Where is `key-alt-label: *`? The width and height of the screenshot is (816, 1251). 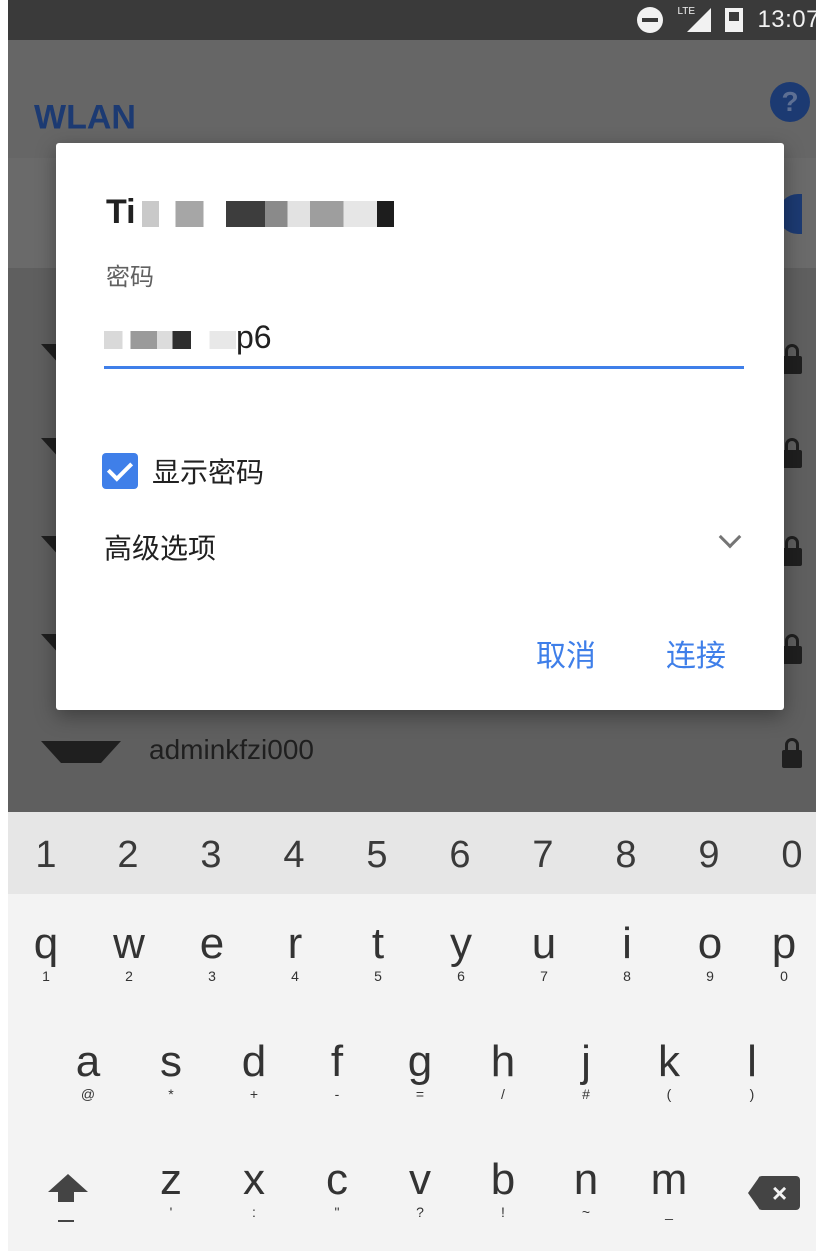 key-alt-label: * is located at coordinates (171, 1094).